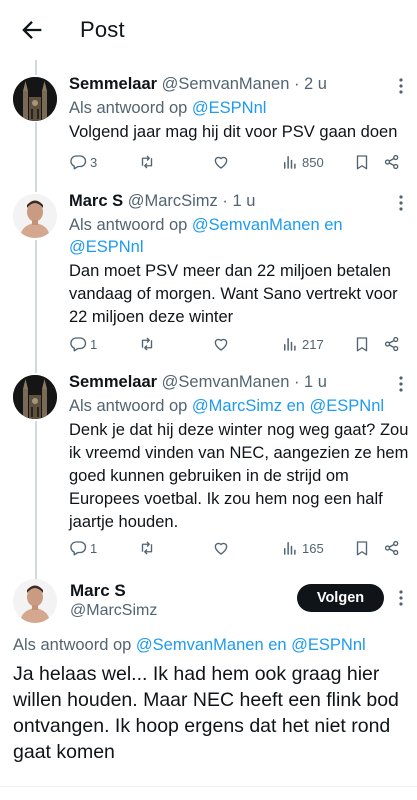 This screenshot has height=800, width=417. I want to click on views-button: 850, so click(302, 162).